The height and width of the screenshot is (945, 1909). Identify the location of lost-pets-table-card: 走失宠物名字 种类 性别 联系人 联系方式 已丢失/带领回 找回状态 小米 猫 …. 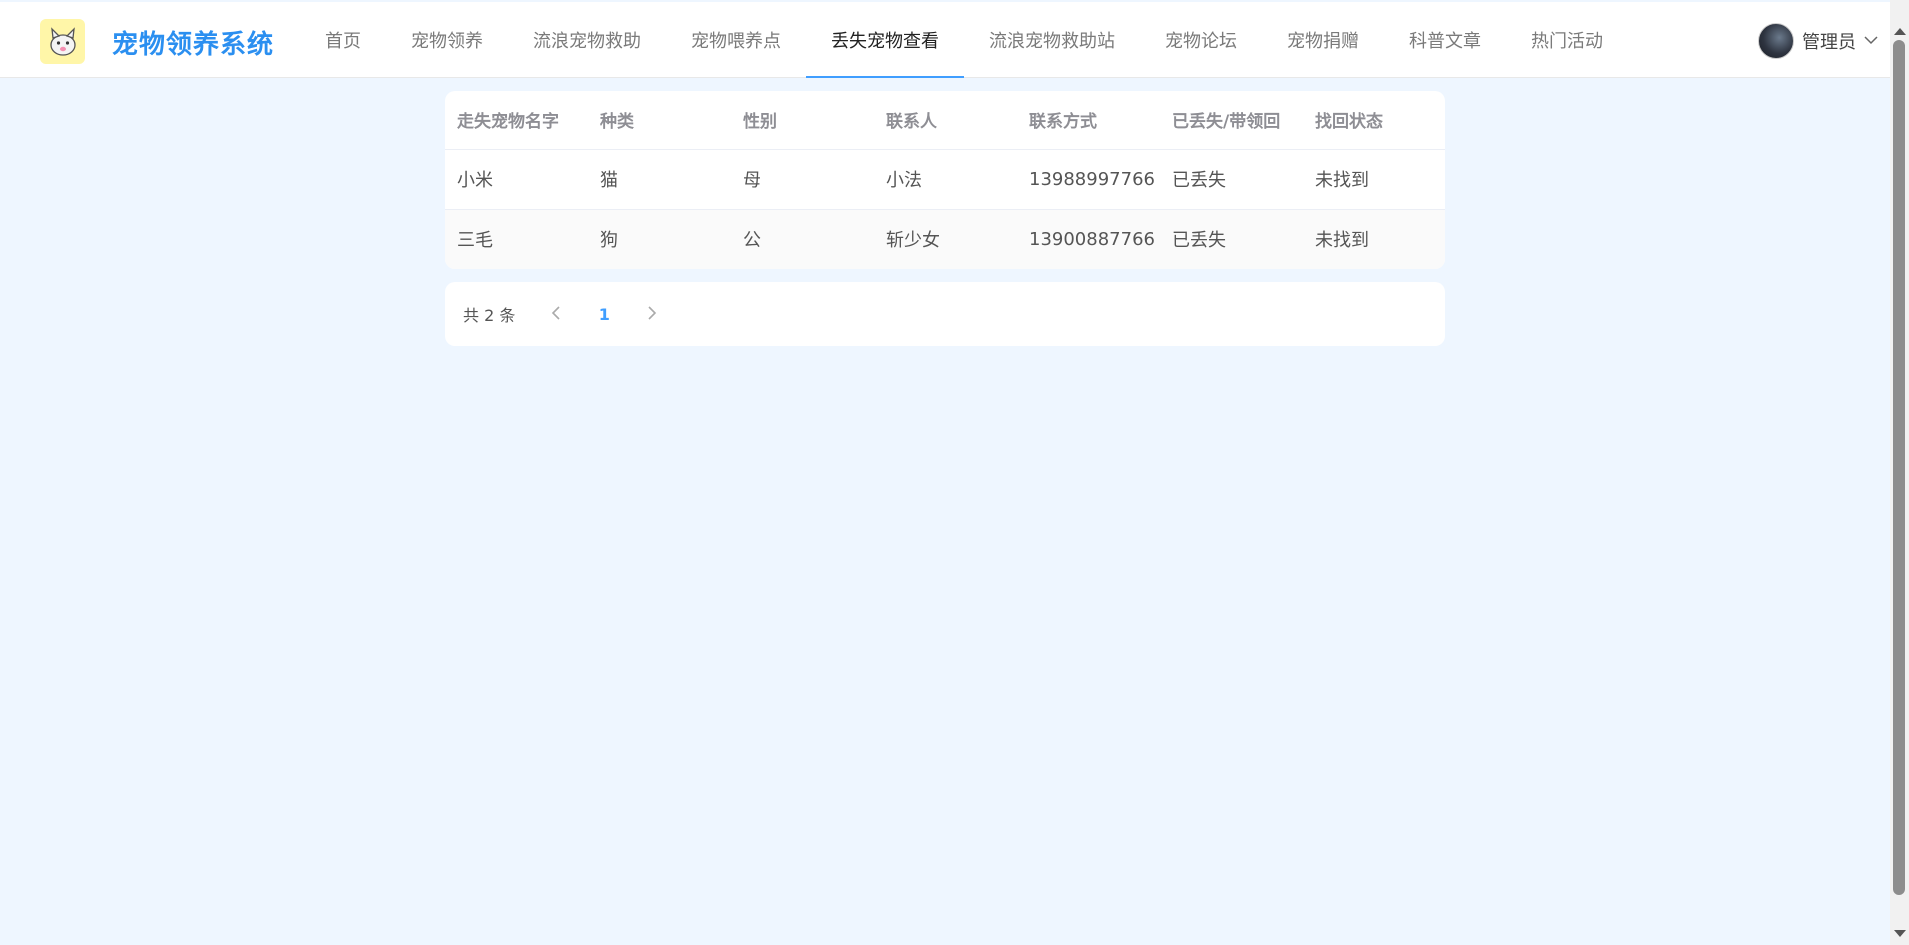
(945, 180).